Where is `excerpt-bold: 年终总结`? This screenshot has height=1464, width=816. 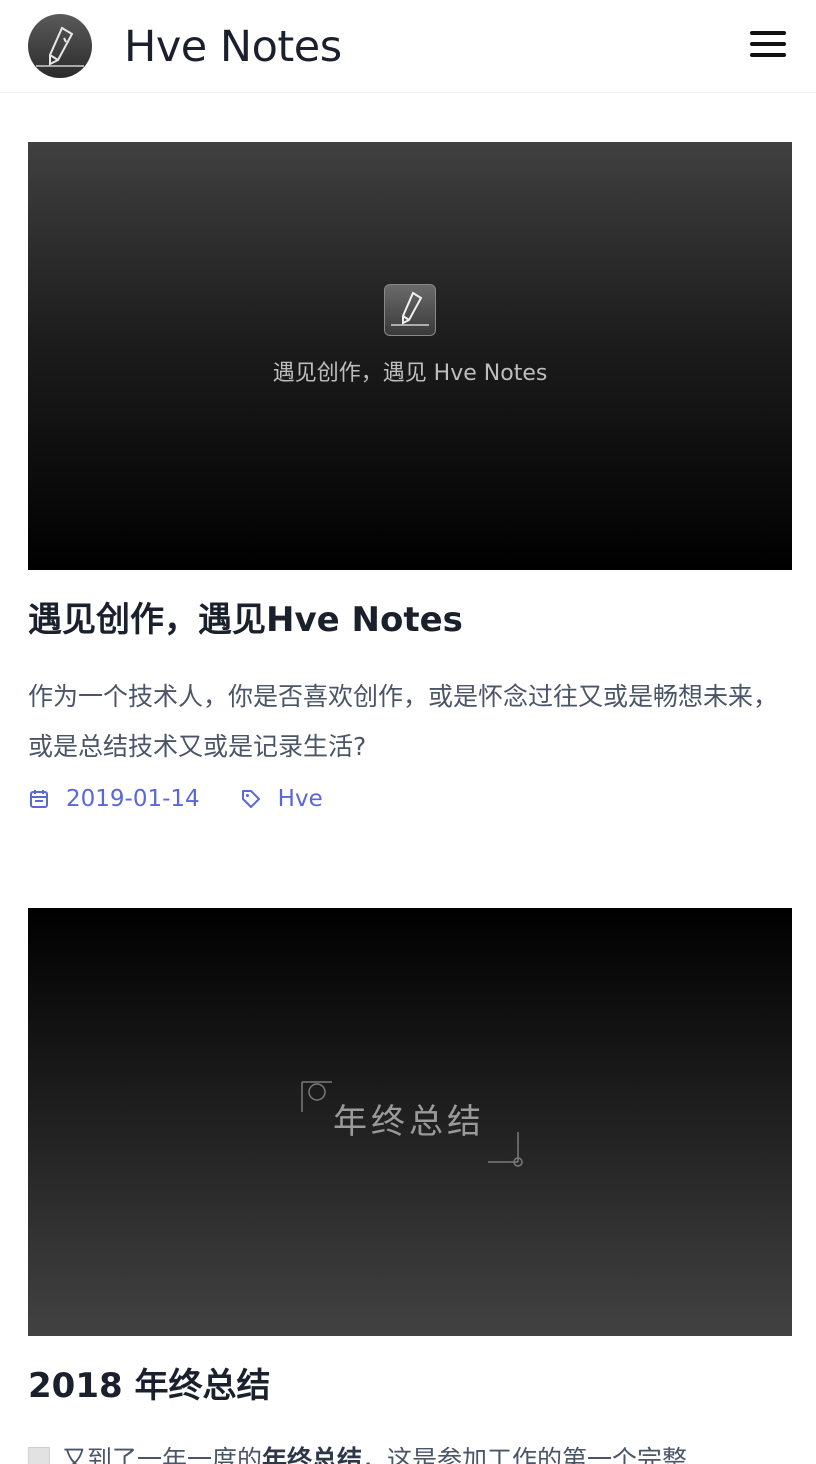
excerpt-bold: 年终总结 is located at coordinates (312, 1454).